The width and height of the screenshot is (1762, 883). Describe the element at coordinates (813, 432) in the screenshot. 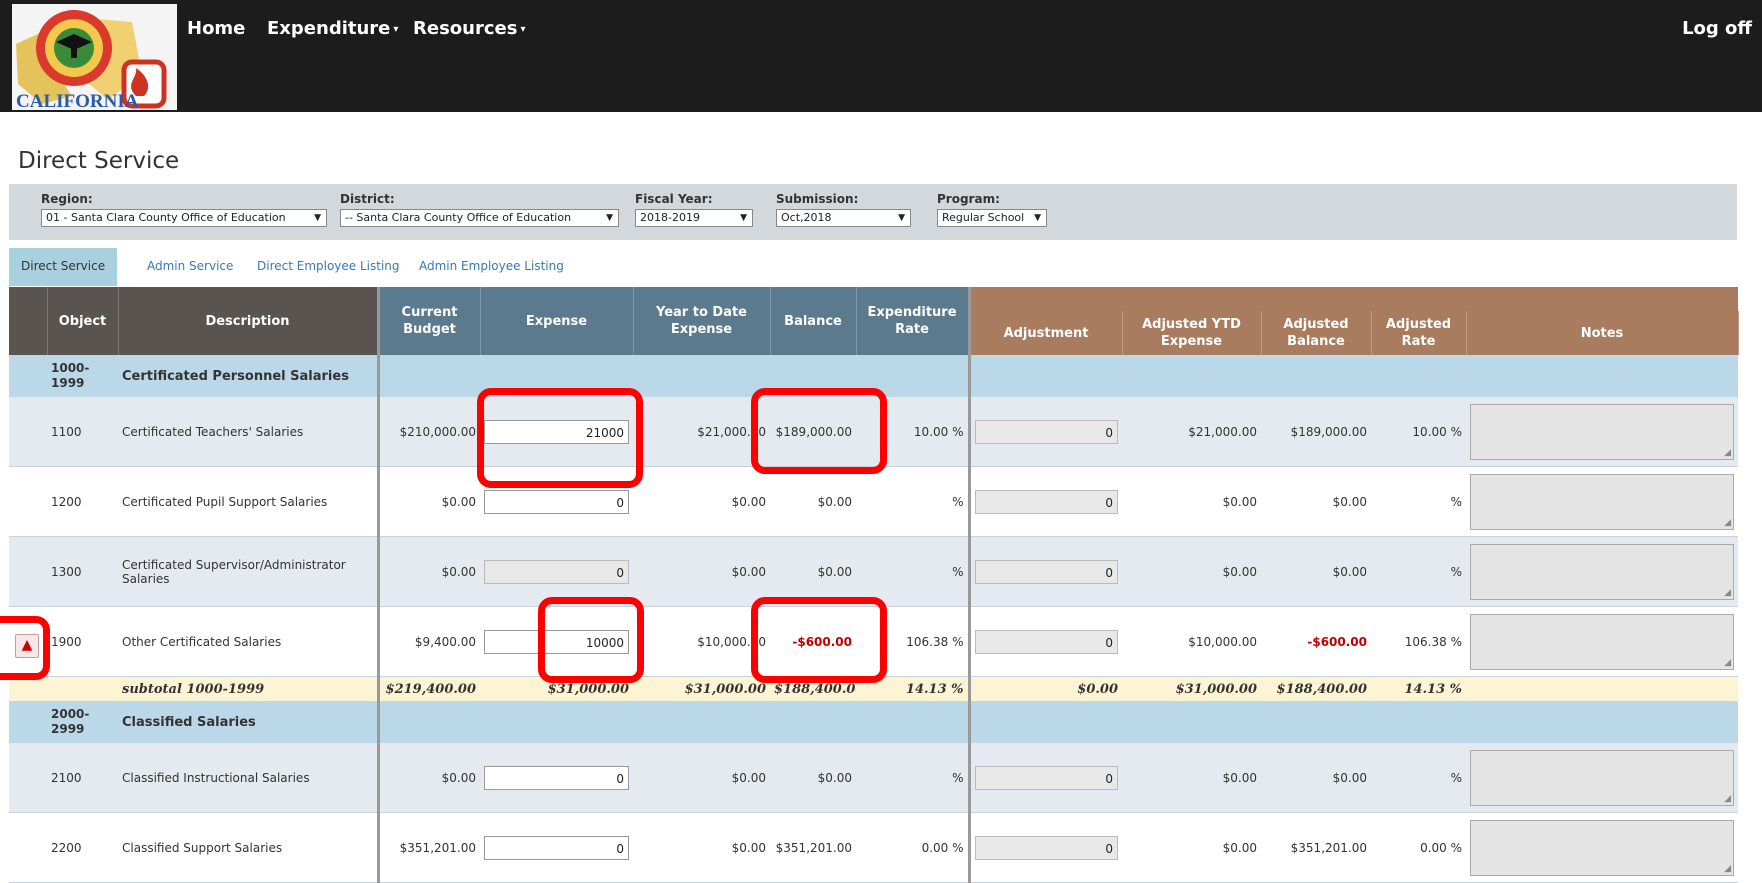

I see `balance: $189,000.00` at that location.